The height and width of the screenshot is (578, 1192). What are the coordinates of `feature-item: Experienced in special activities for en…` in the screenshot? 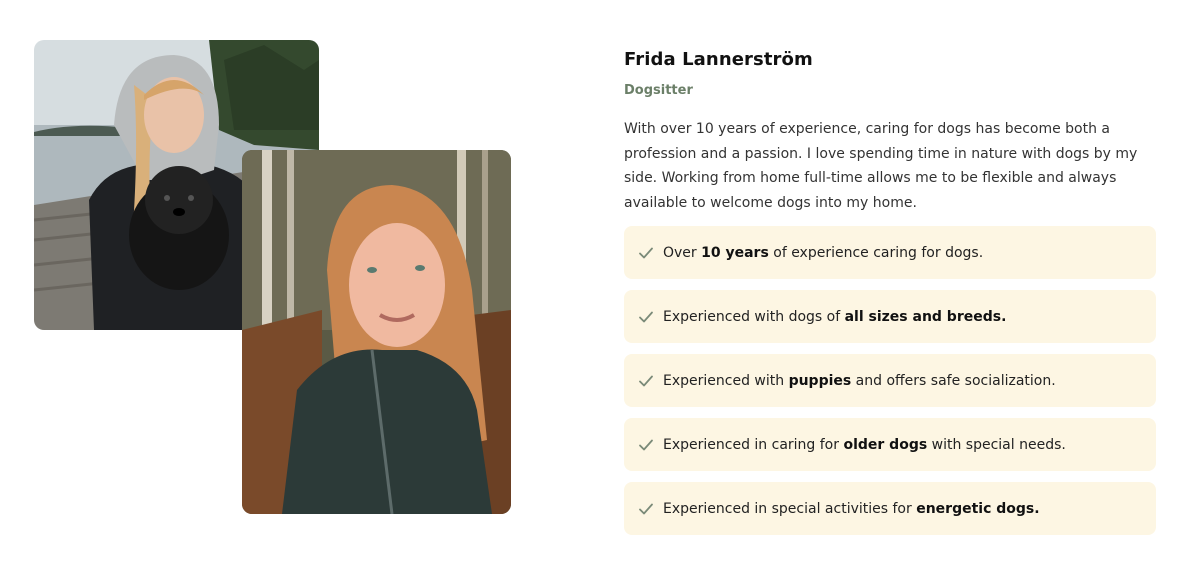 It's located at (890, 508).